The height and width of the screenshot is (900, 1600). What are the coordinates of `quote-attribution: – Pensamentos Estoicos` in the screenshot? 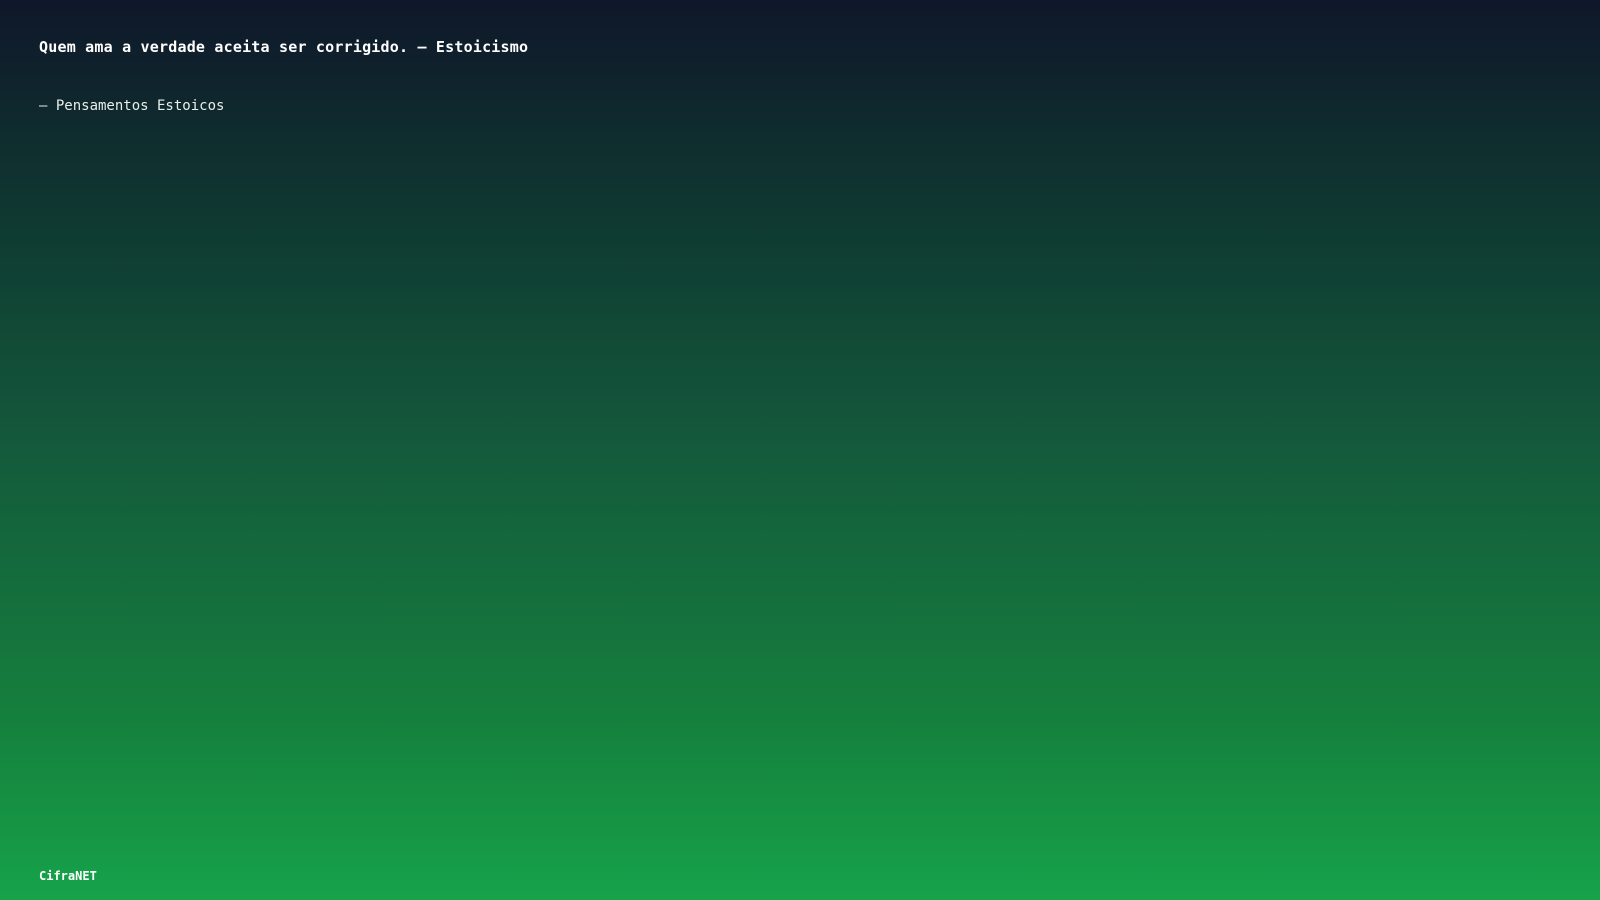 It's located at (132, 106).